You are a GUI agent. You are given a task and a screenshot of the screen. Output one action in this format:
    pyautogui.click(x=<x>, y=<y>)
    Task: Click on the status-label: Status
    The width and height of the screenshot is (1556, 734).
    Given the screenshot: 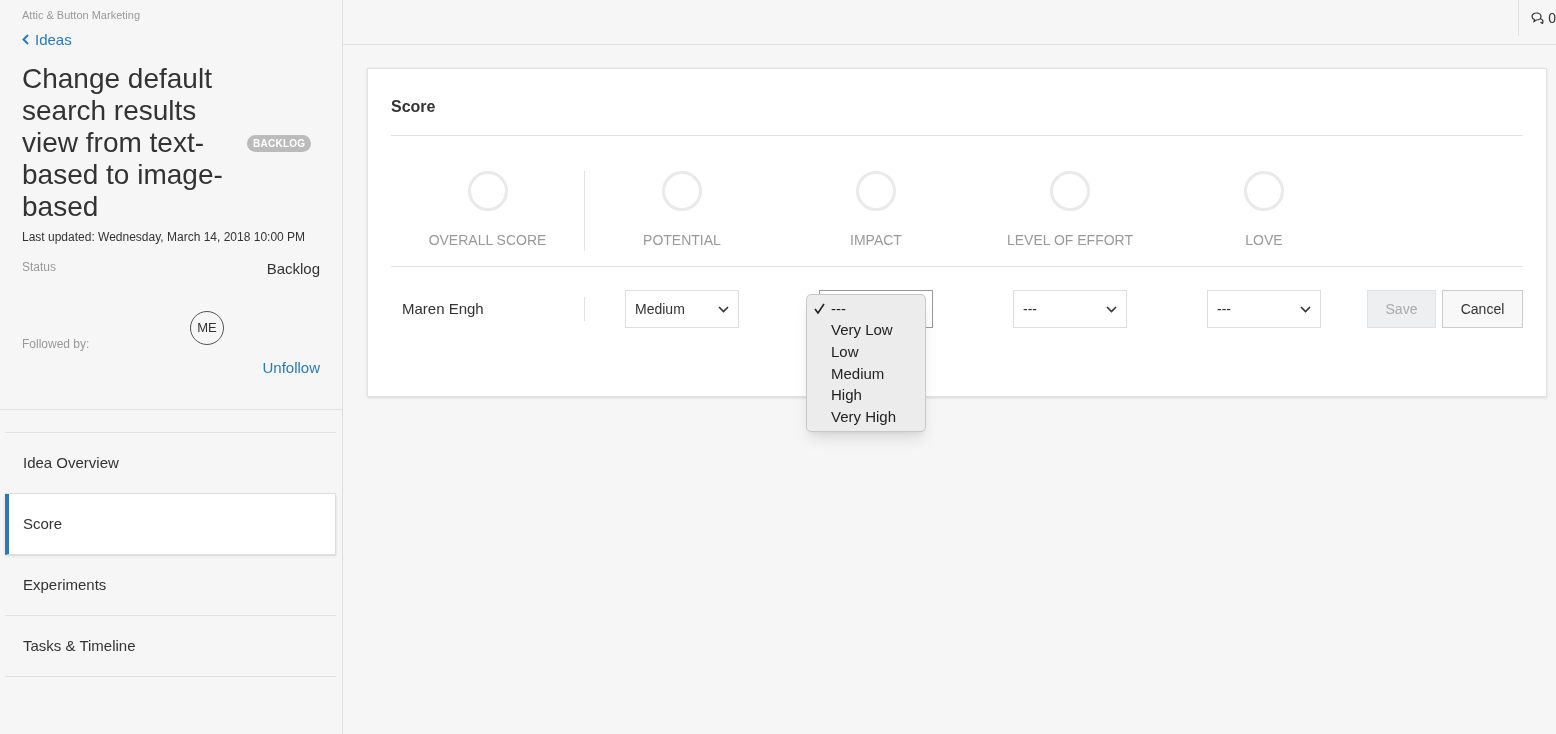 What is the action you would take?
    pyautogui.click(x=39, y=267)
    